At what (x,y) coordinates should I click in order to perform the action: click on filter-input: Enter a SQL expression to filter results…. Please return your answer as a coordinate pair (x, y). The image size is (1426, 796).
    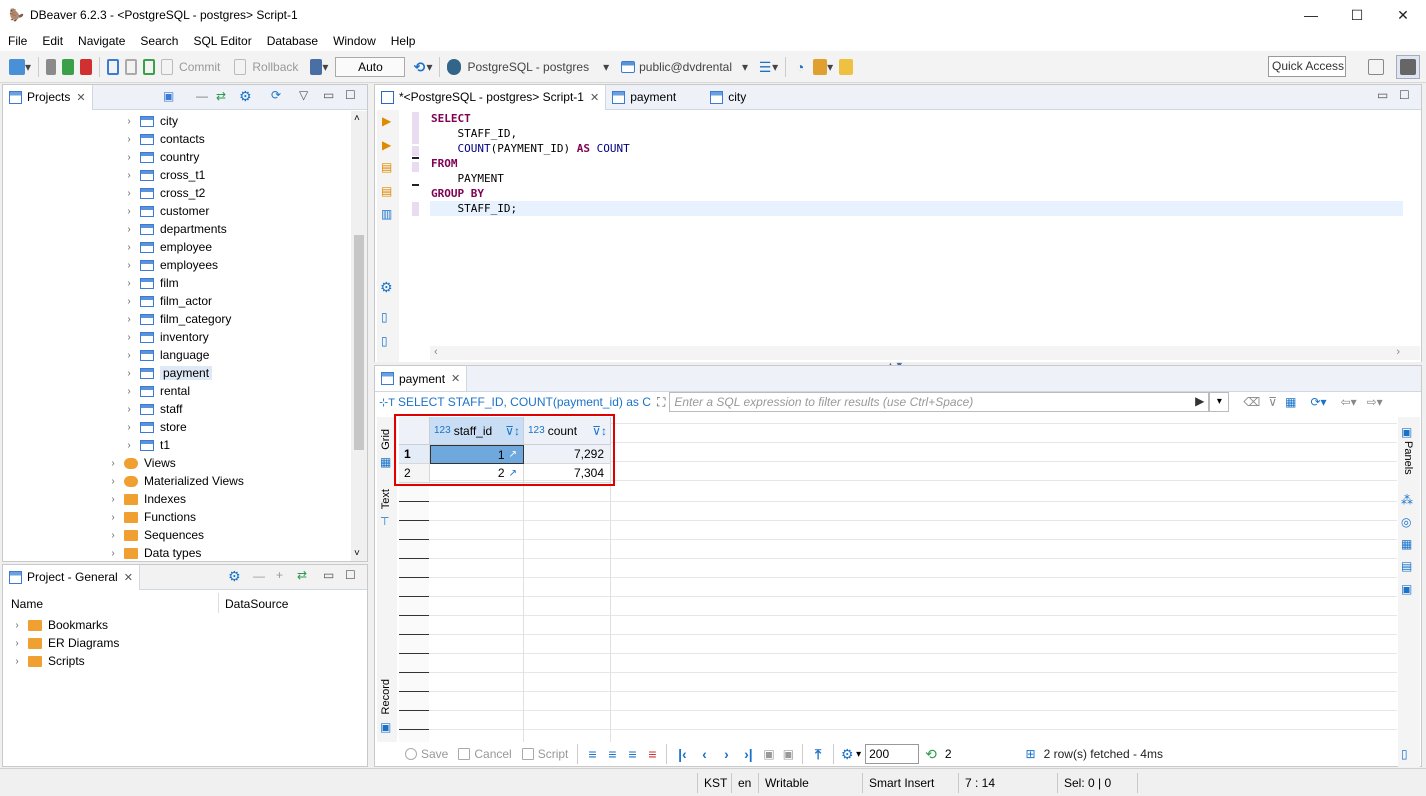
    Looking at the image, I should click on (823, 402).